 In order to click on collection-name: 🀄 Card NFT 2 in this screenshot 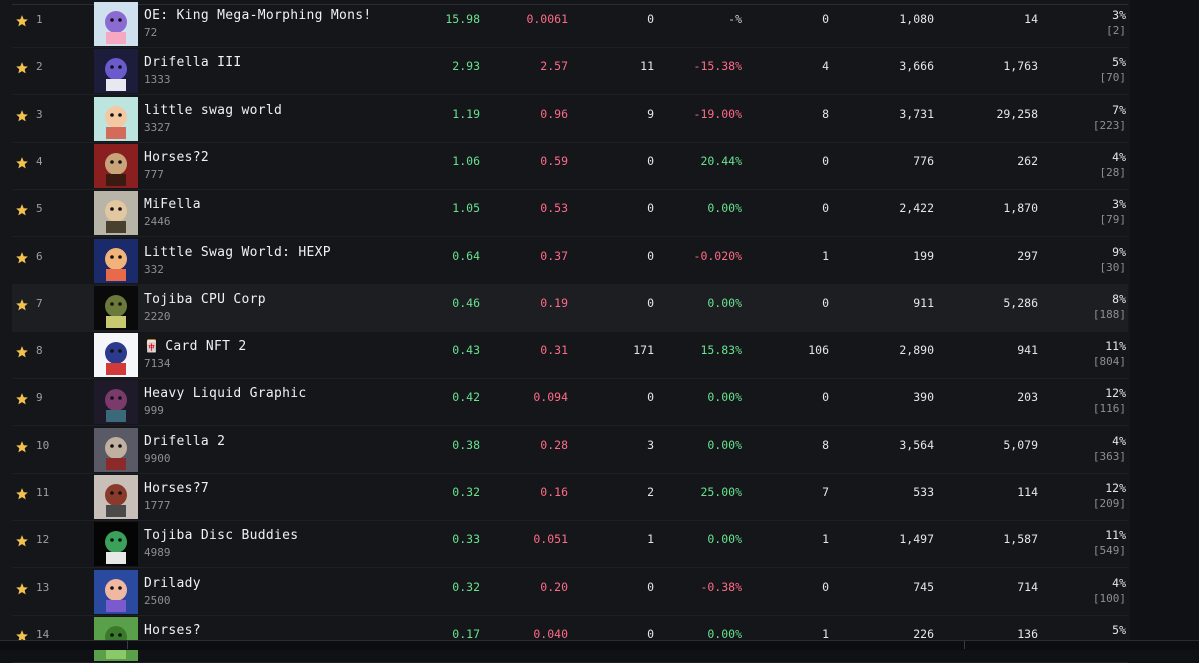, I will do `click(195, 346)`.